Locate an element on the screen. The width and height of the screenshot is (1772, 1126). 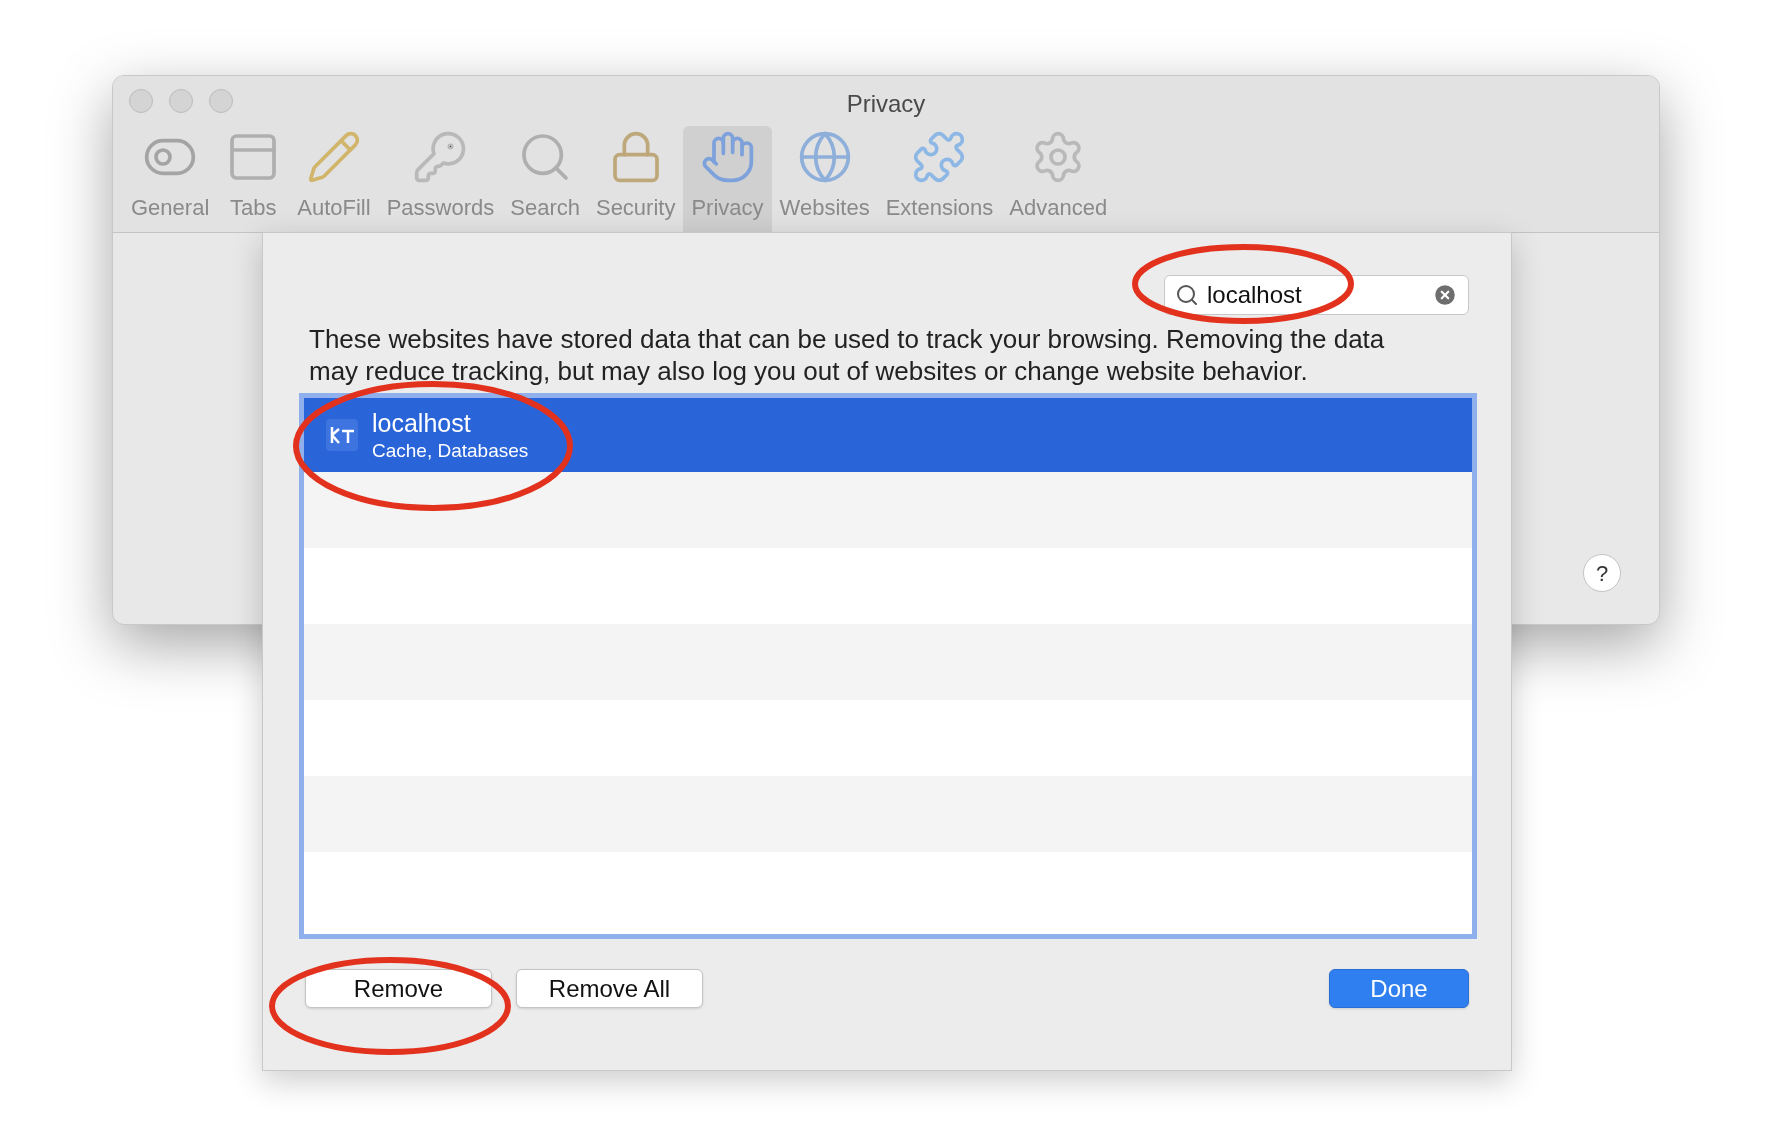
dialog-button: Done is located at coordinates (1399, 988).